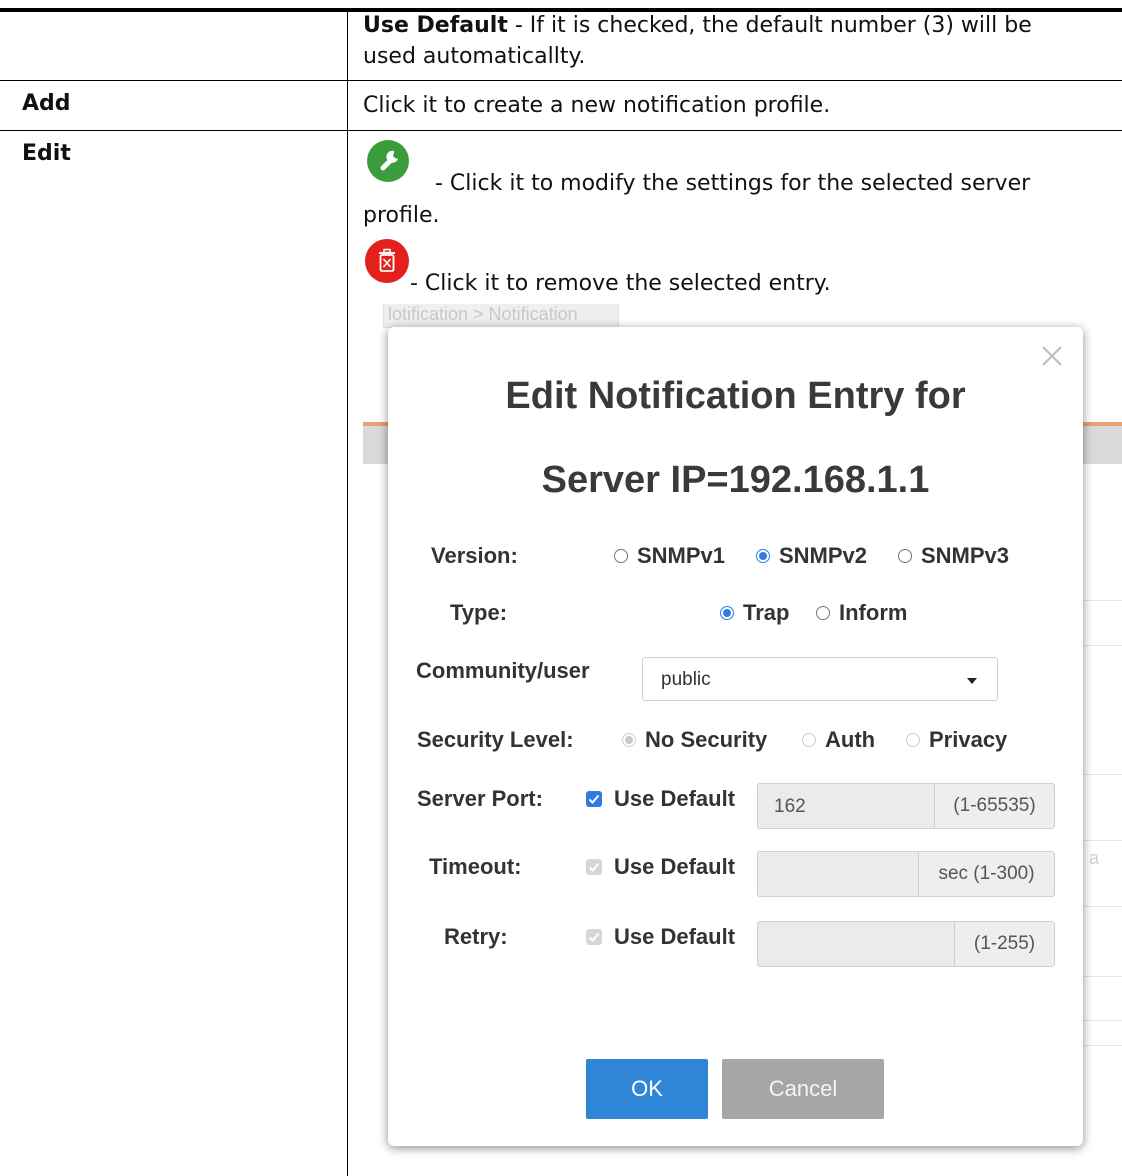 The width and height of the screenshot is (1122, 1176). Describe the element at coordinates (972, 681) in the screenshot. I see `chevron-down-icon` at that location.